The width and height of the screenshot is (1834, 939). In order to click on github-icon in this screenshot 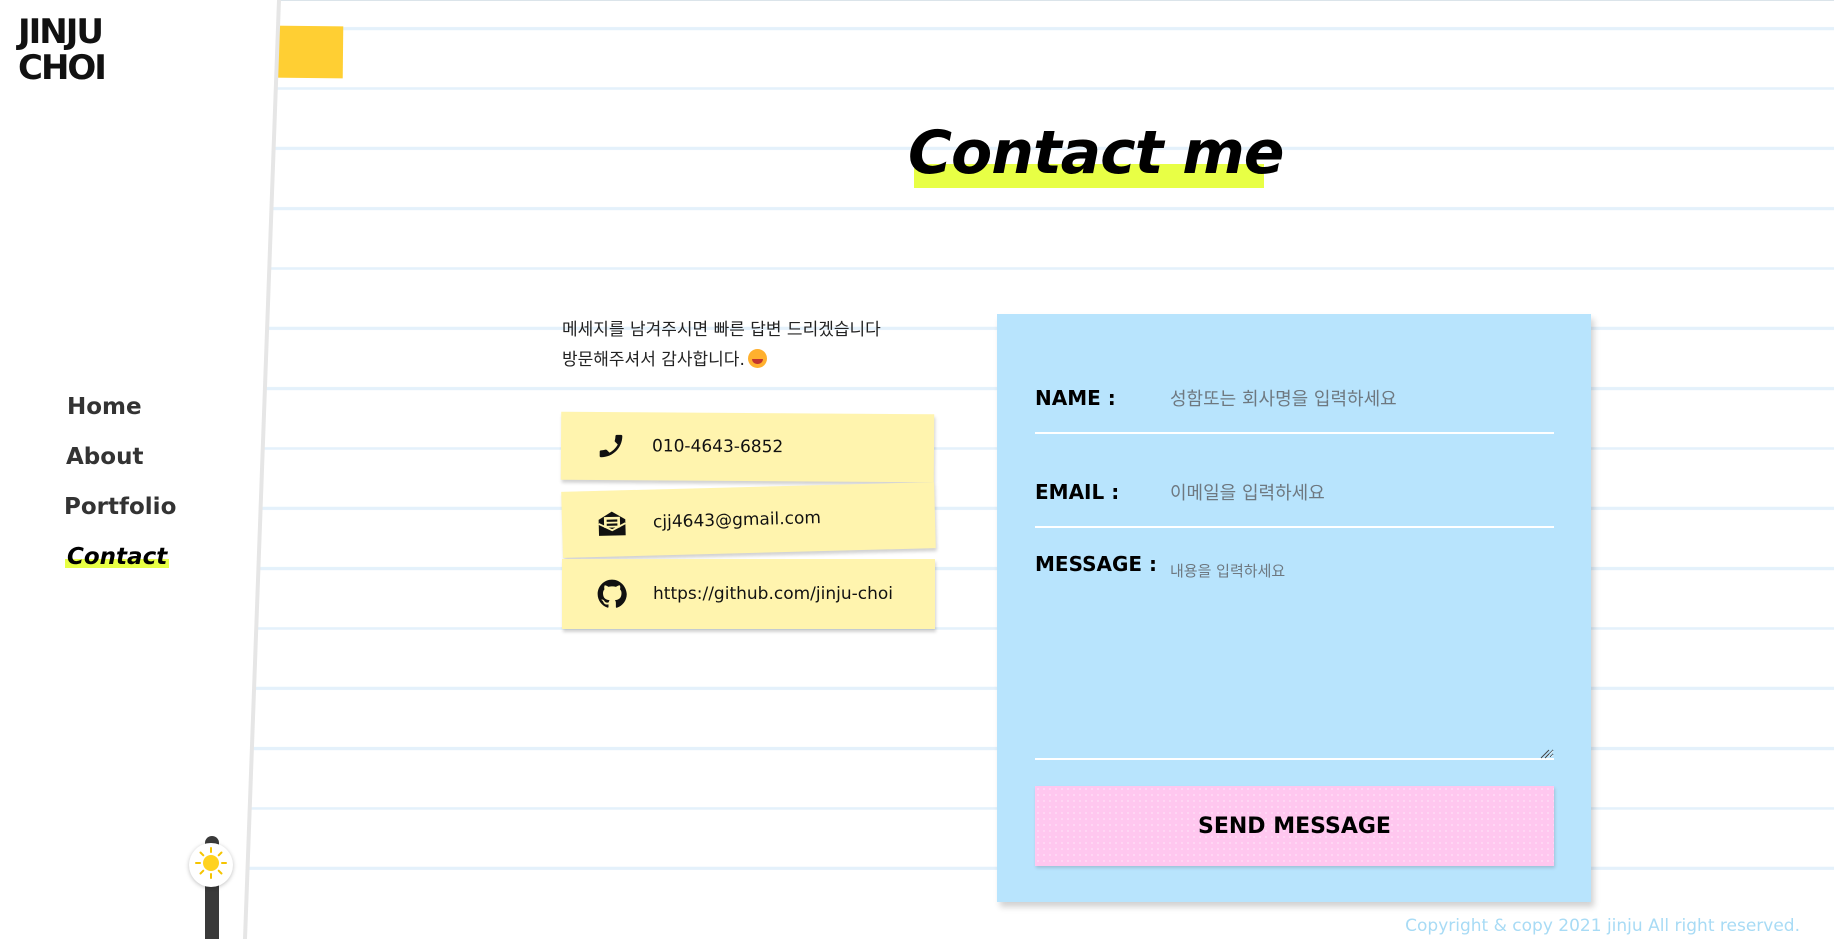, I will do `click(612, 594)`.